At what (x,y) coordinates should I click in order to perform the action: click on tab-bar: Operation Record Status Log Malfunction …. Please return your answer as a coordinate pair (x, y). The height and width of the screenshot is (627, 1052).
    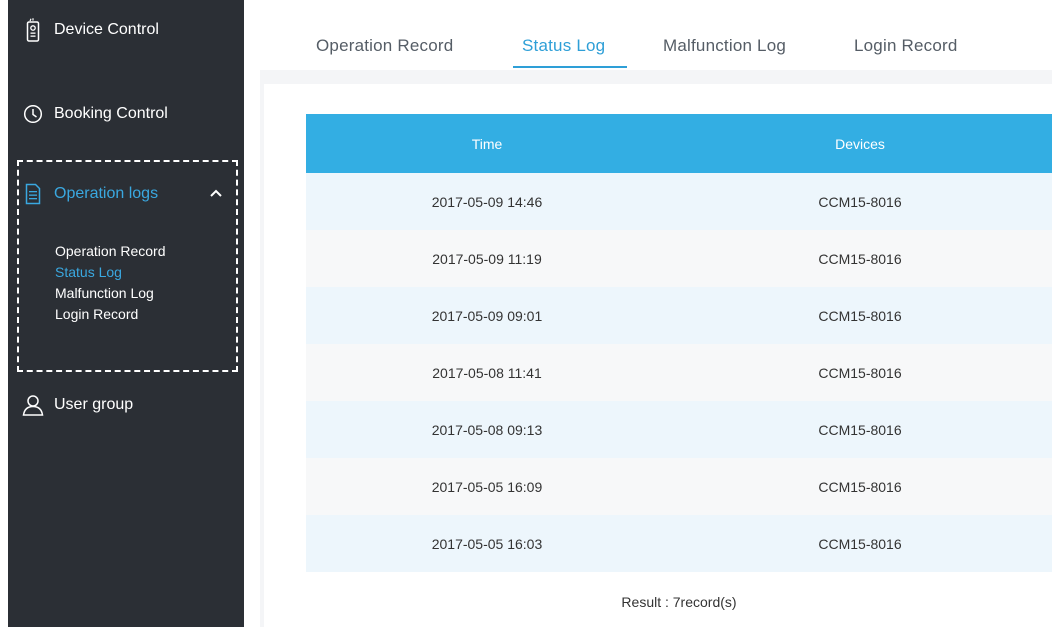
    Looking at the image, I should click on (656, 35).